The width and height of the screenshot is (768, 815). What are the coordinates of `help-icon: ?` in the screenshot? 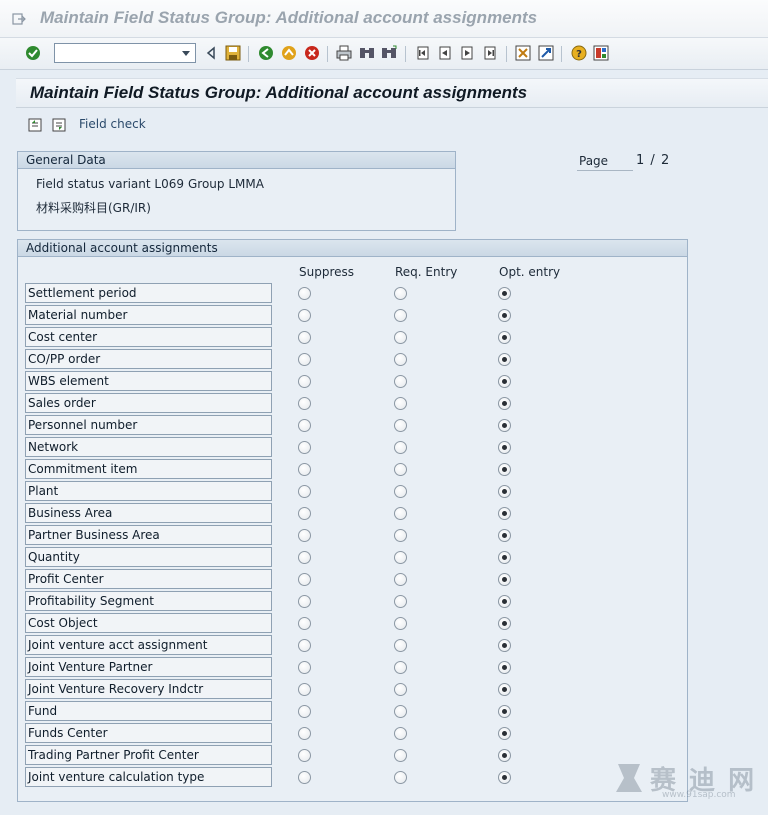 It's located at (579, 53).